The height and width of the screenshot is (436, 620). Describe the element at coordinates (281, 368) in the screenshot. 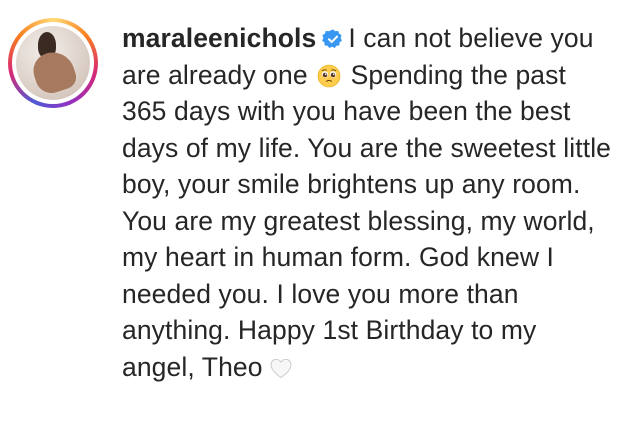

I see `white-heart-emoji-icon` at that location.